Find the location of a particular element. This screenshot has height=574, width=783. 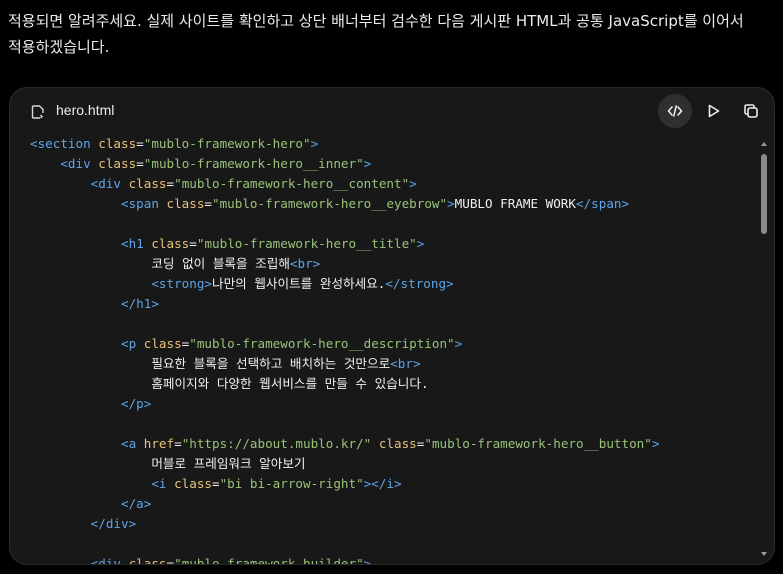

code-token: </h1> is located at coordinates (140, 303).